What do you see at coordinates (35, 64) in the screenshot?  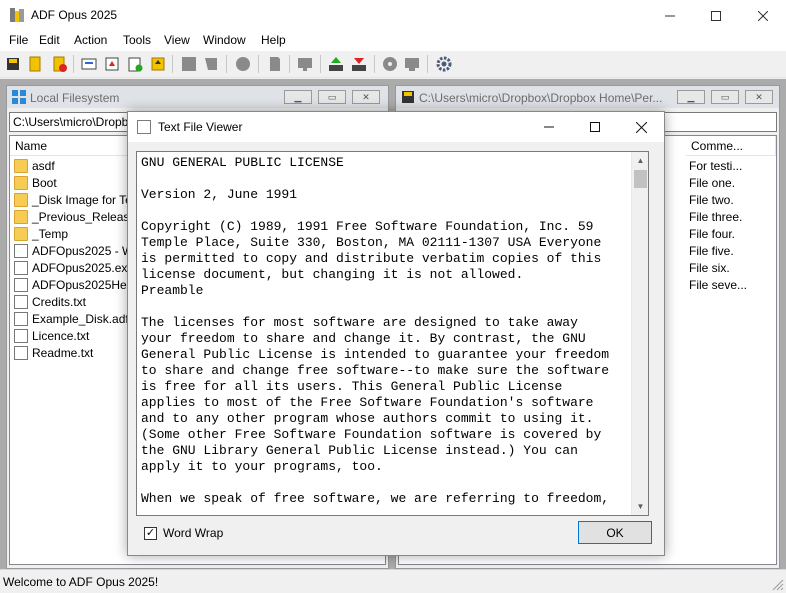 I see `open-icon` at bounding box center [35, 64].